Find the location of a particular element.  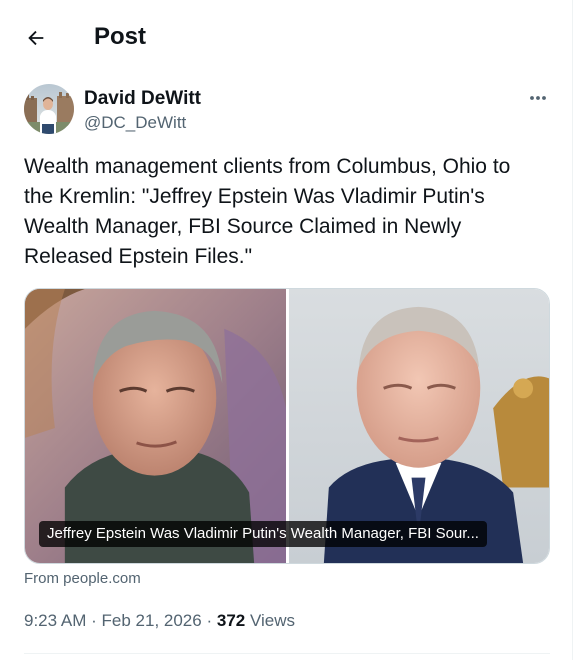

more-dots-icon is located at coordinates (538, 98).